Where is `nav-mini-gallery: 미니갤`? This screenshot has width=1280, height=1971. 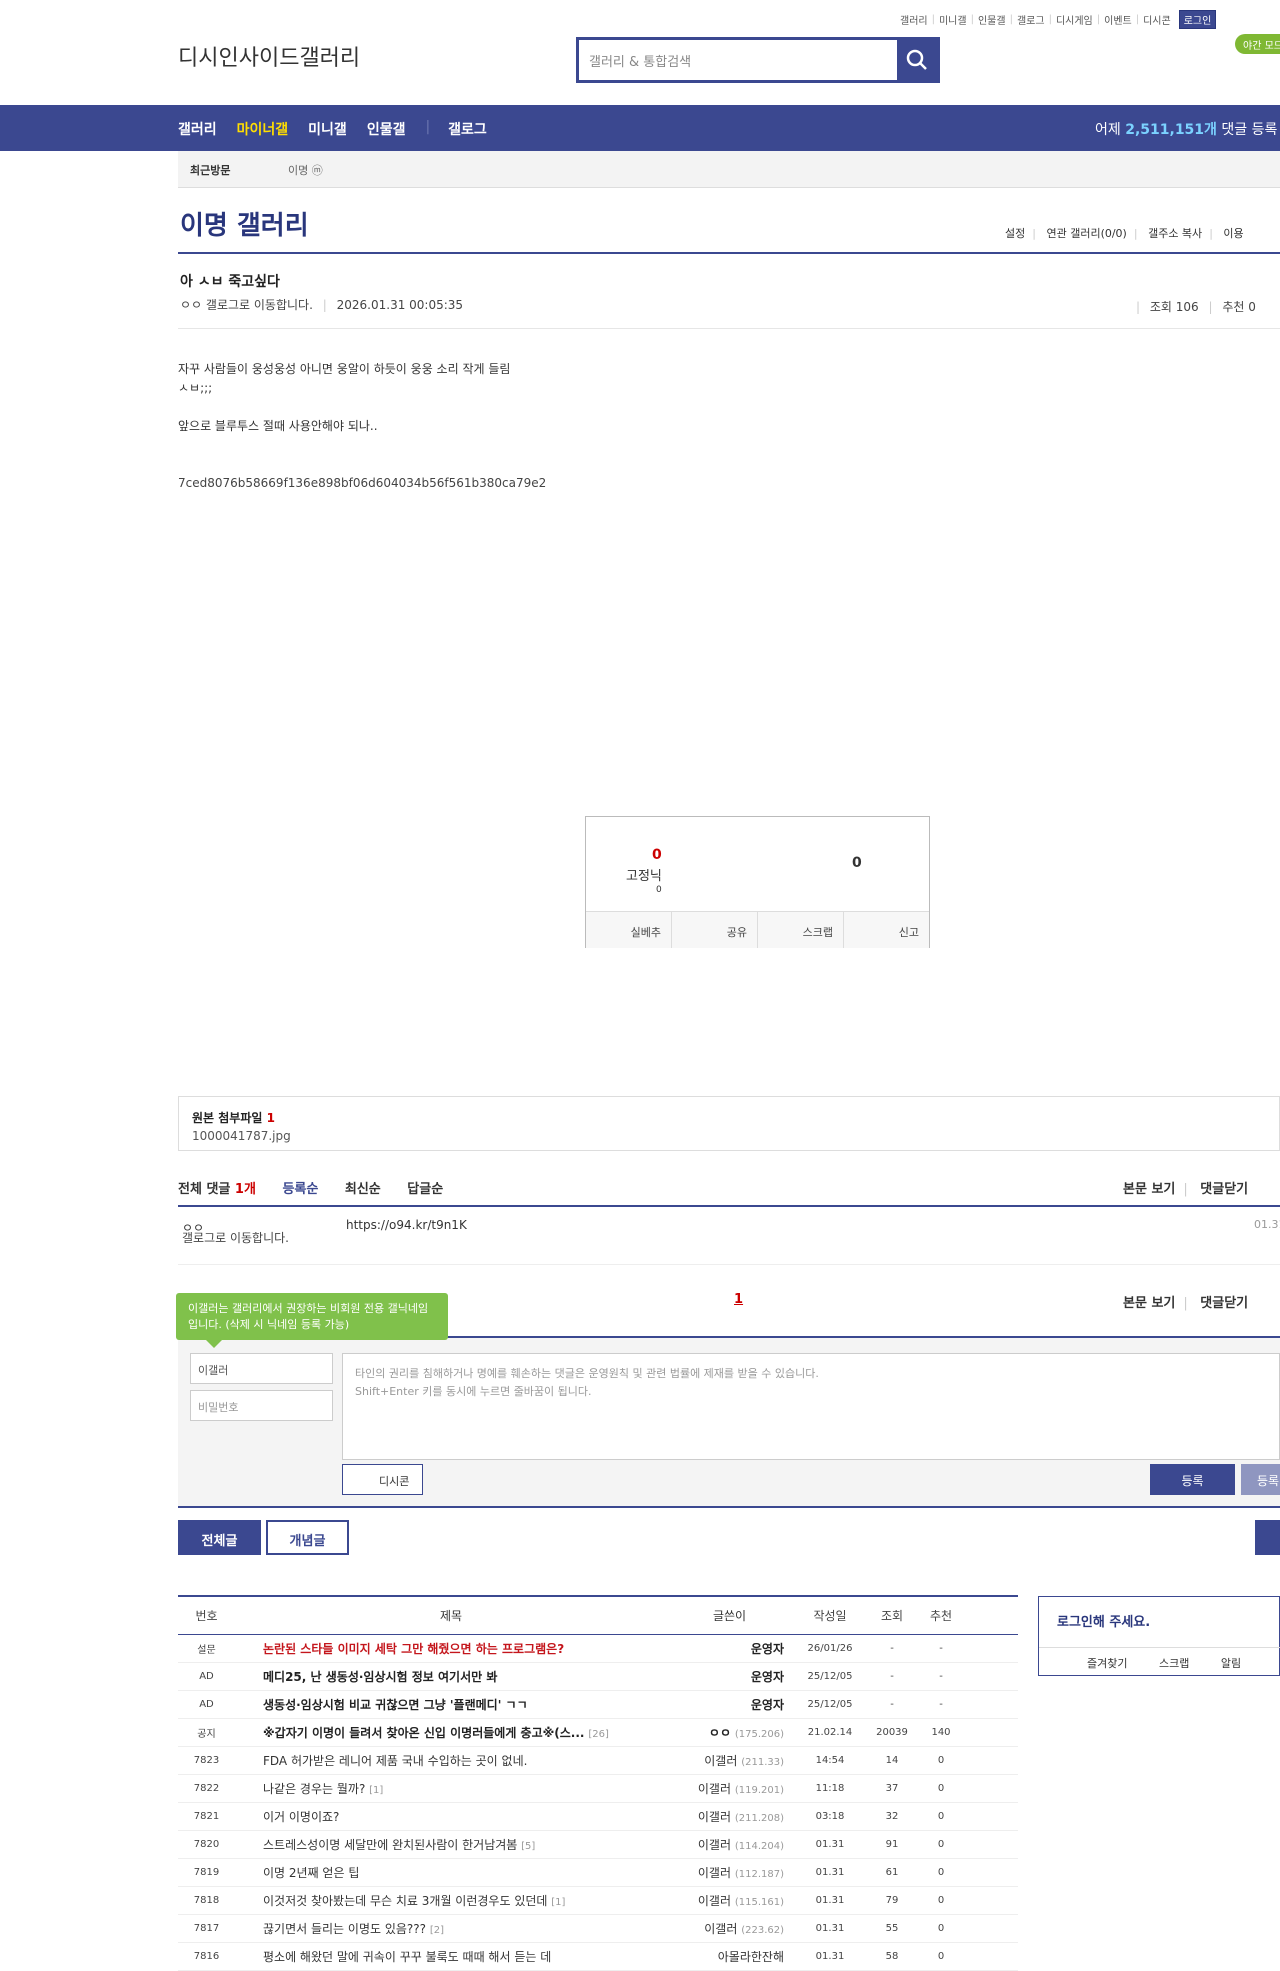
nav-mini-gallery: 미니갤 is located at coordinates (327, 129).